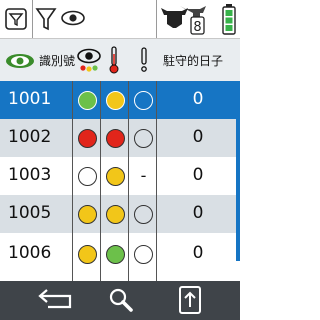 The image size is (320, 320). I want to click on cow-id: 1005, so click(30, 213).